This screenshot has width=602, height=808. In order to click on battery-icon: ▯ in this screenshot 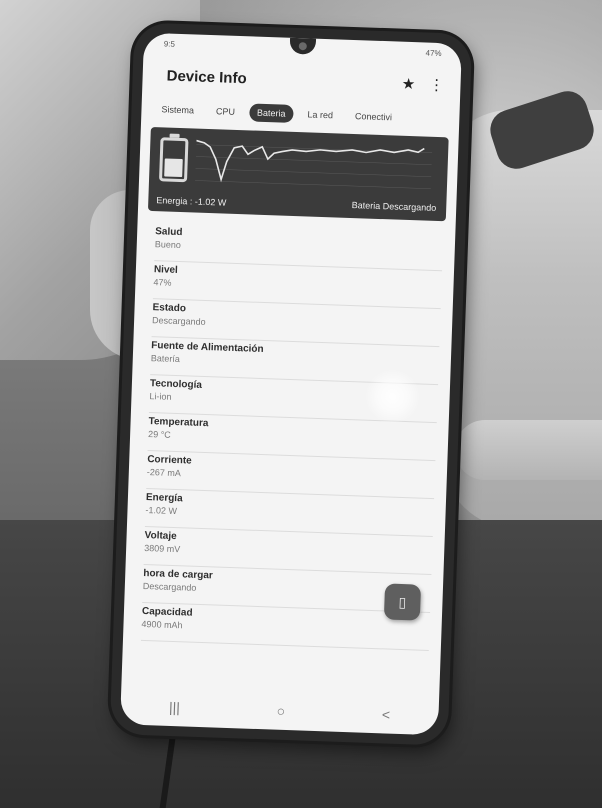, I will do `click(402, 601)`.